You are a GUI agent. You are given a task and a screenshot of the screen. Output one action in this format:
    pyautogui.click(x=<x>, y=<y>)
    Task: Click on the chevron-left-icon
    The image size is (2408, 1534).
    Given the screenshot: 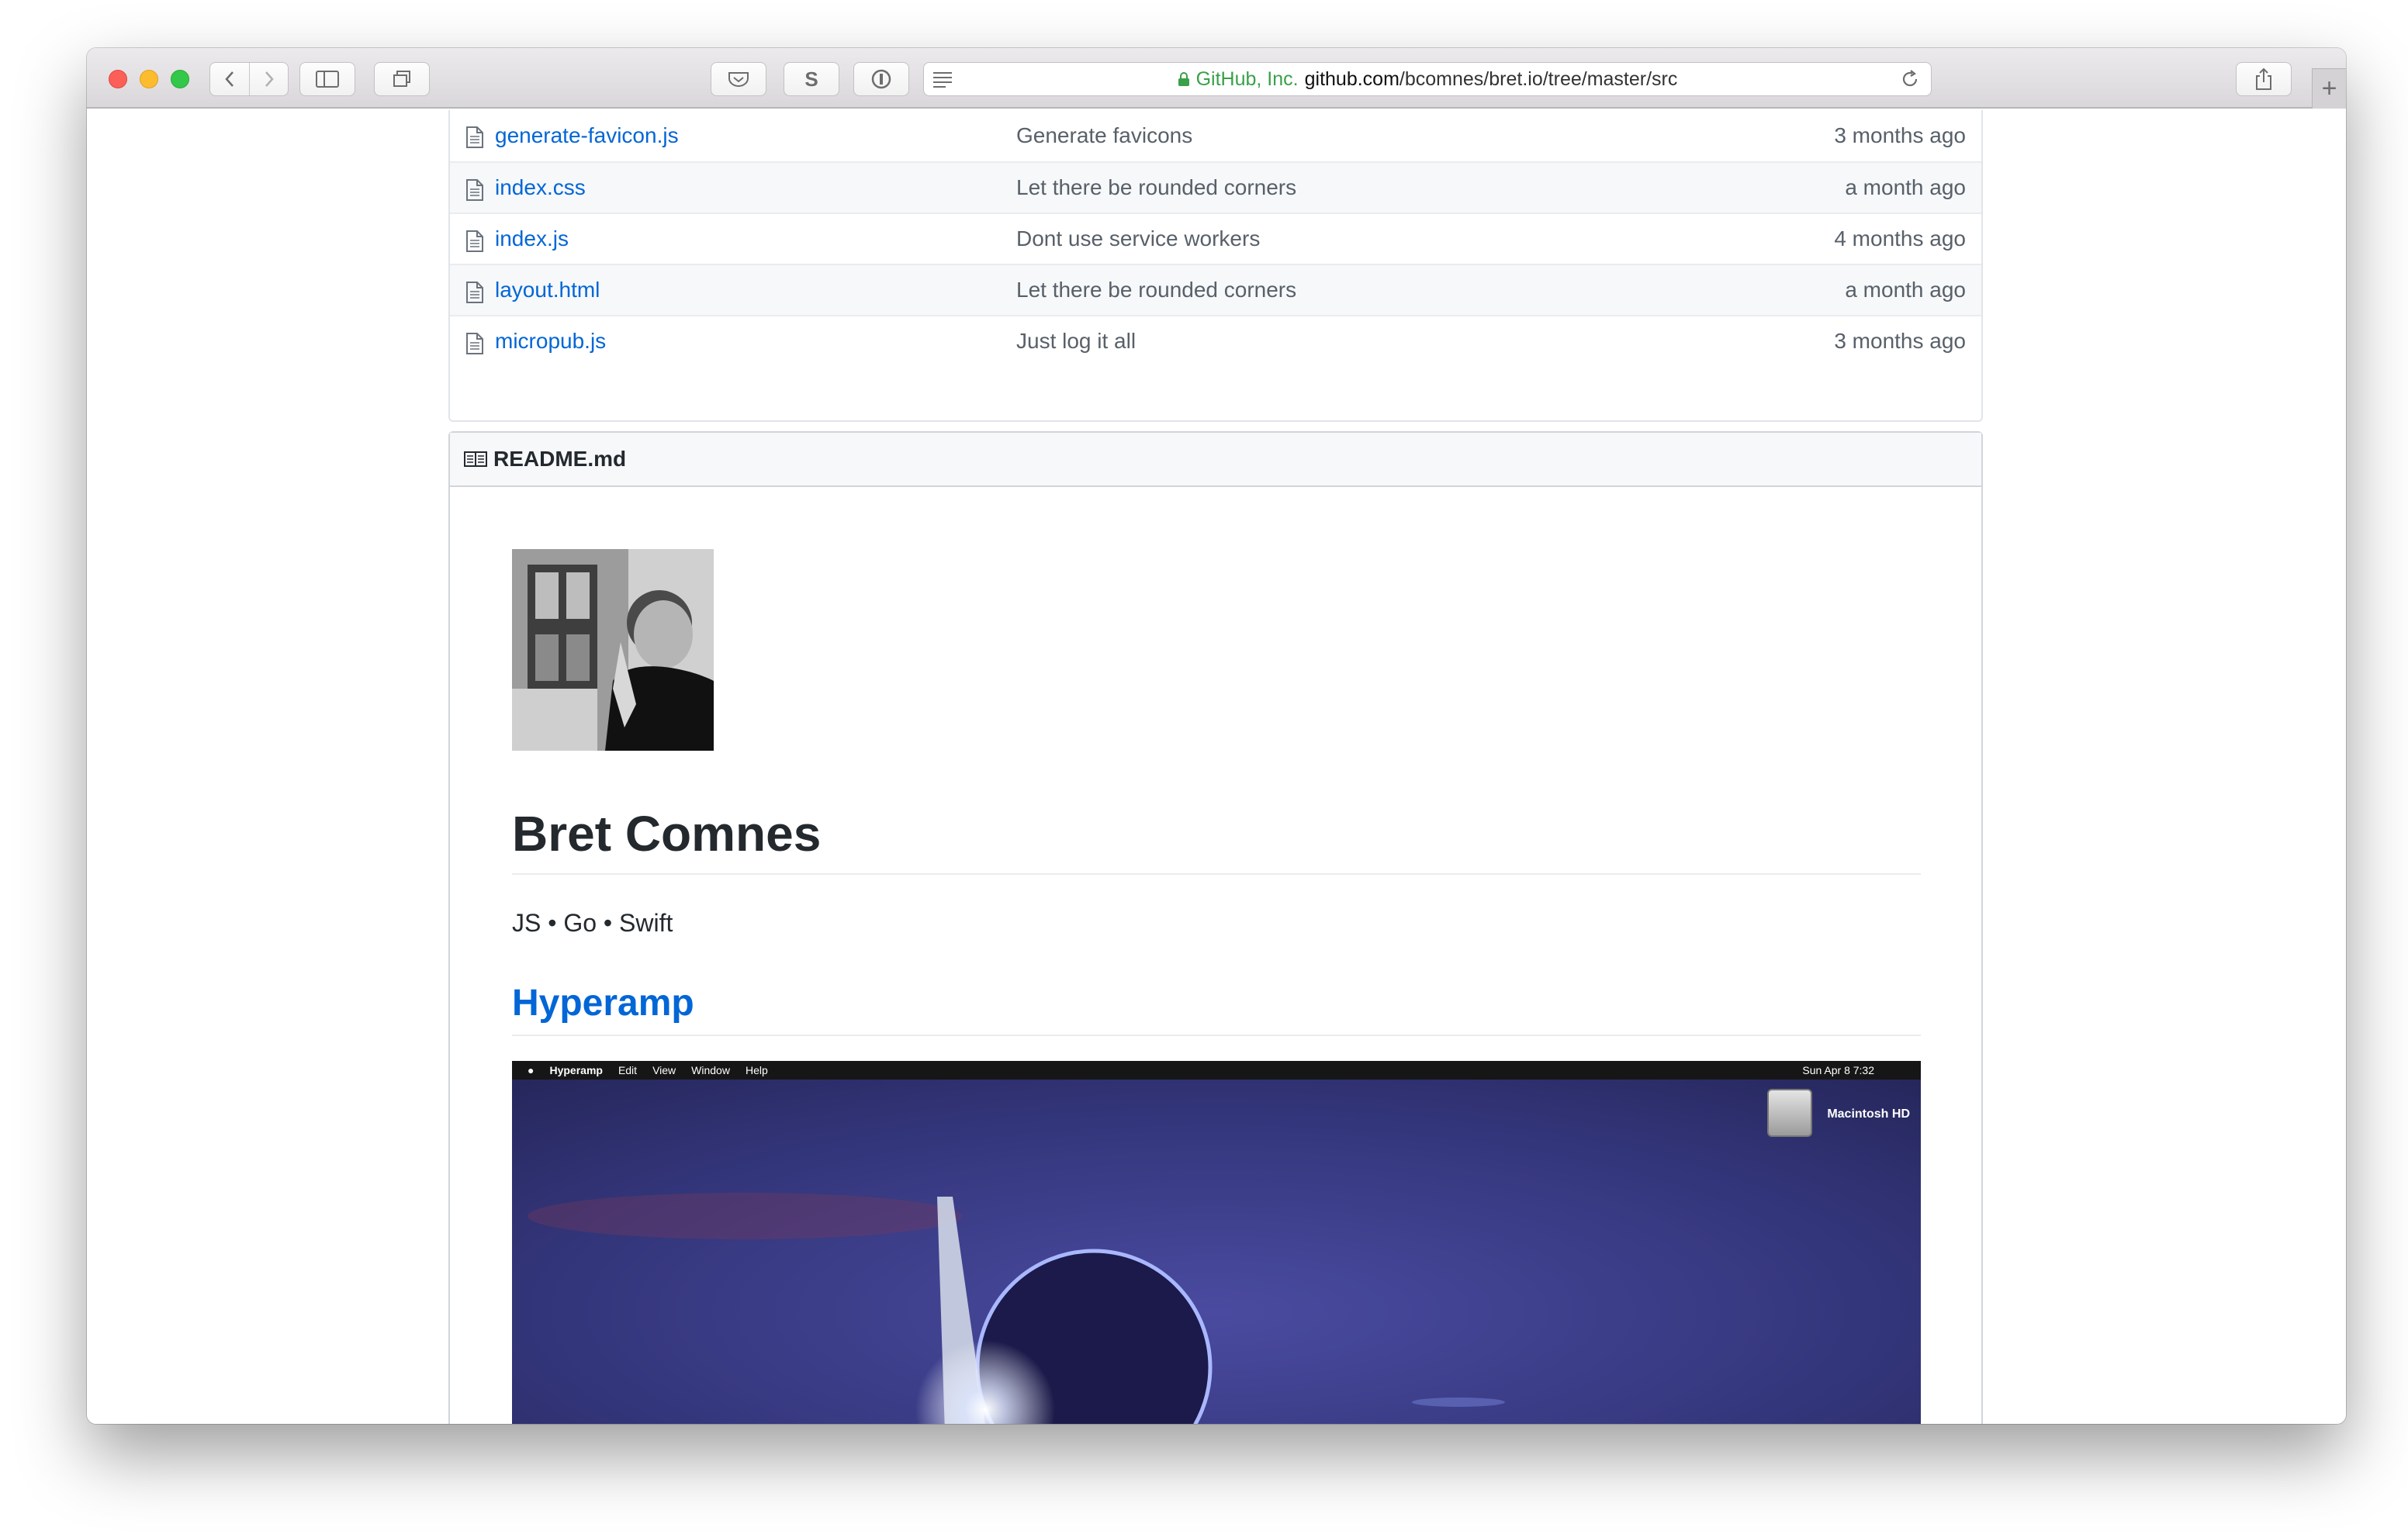 What is the action you would take?
    pyautogui.click(x=229, y=79)
    